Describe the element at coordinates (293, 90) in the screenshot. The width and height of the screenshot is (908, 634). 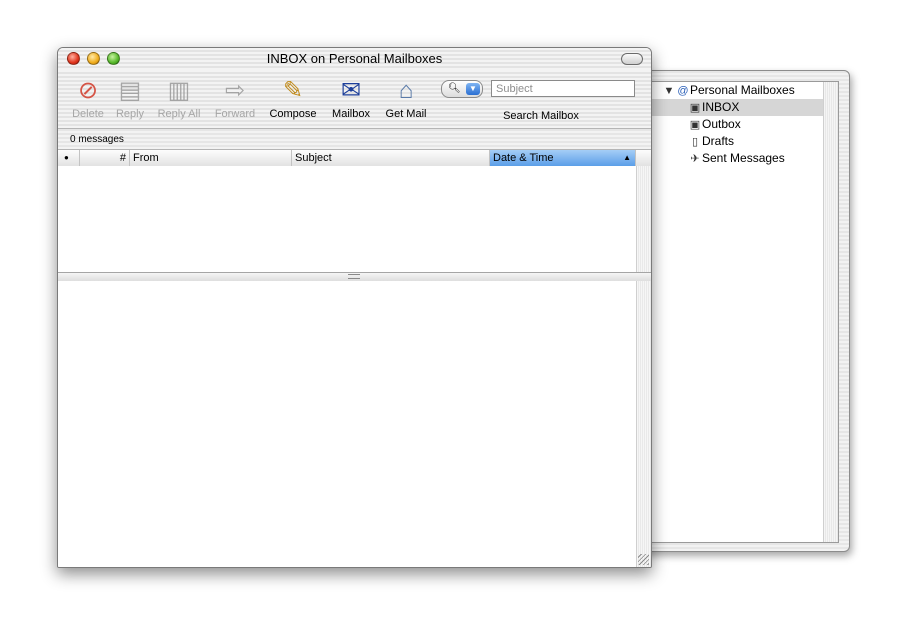
I see `pencil-icon: ✎` at that location.